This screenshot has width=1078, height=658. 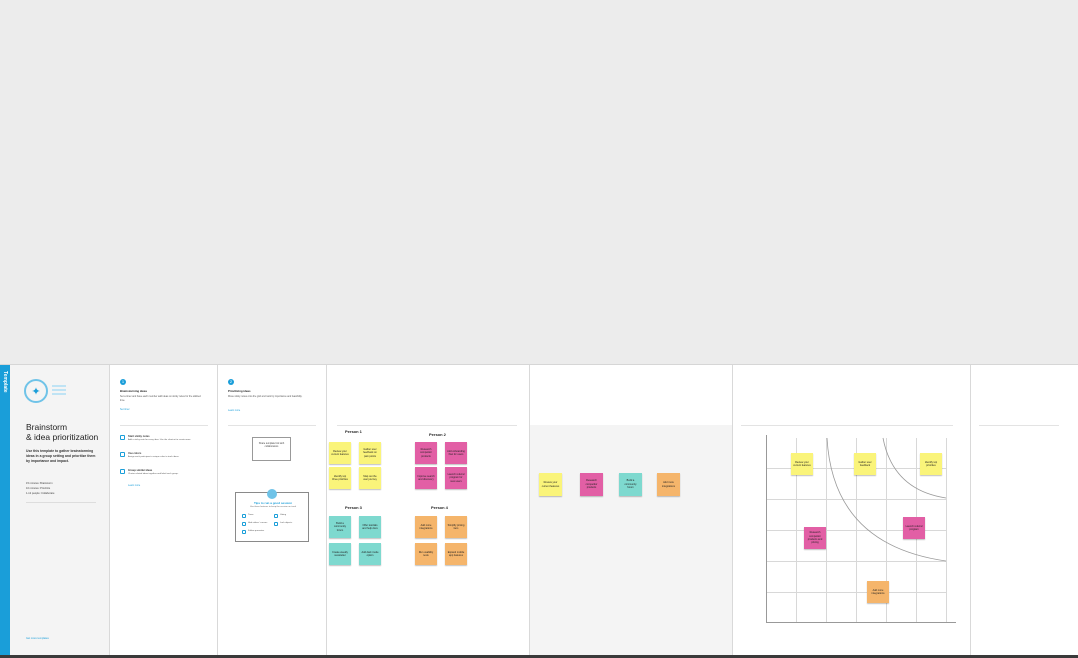 What do you see at coordinates (426, 478) in the screenshot?
I see `sticky-note: Improve search and discovery` at bounding box center [426, 478].